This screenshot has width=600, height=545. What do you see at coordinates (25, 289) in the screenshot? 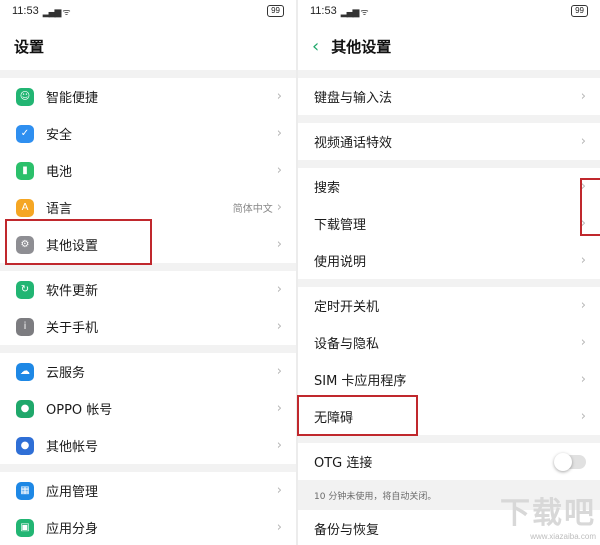
I see `update-icon: ↻` at bounding box center [25, 289].